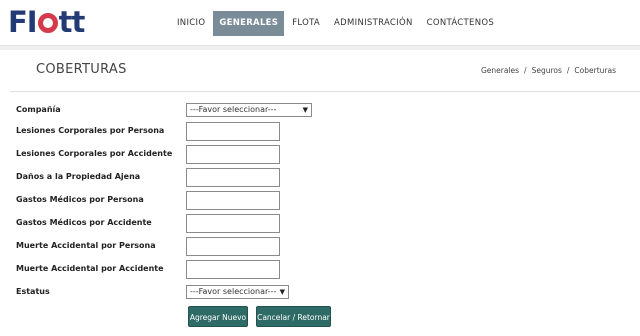 Image resolution: width=640 pixels, height=336 pixels. I want to click on breadcrumb: Generales / Seguros / Coberturas, so click(548, 70).